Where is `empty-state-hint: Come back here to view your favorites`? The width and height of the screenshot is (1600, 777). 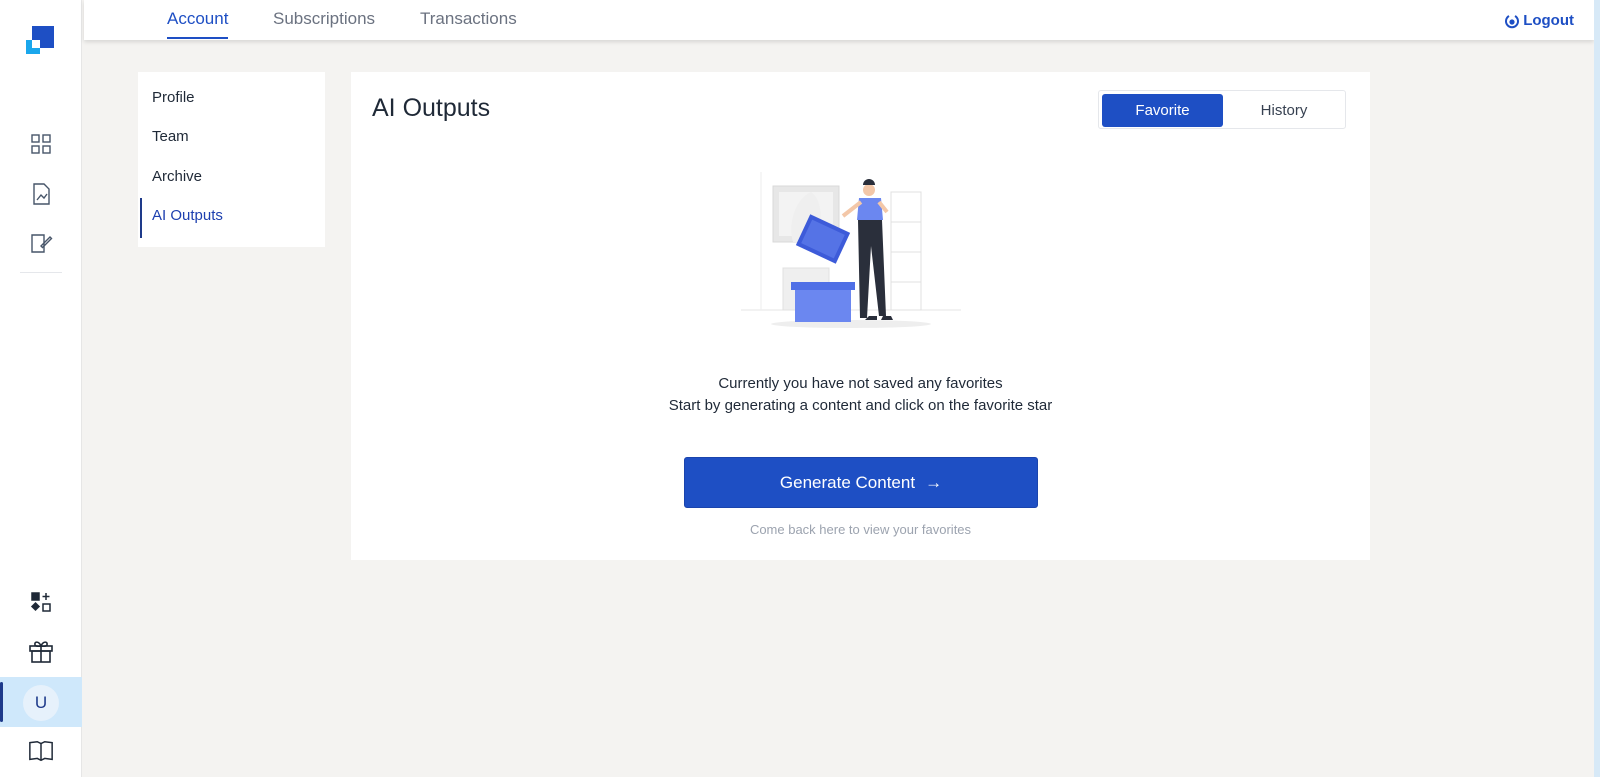 empty-state-hint: Come back here to view your favorites is located at coordinates (860, 529).